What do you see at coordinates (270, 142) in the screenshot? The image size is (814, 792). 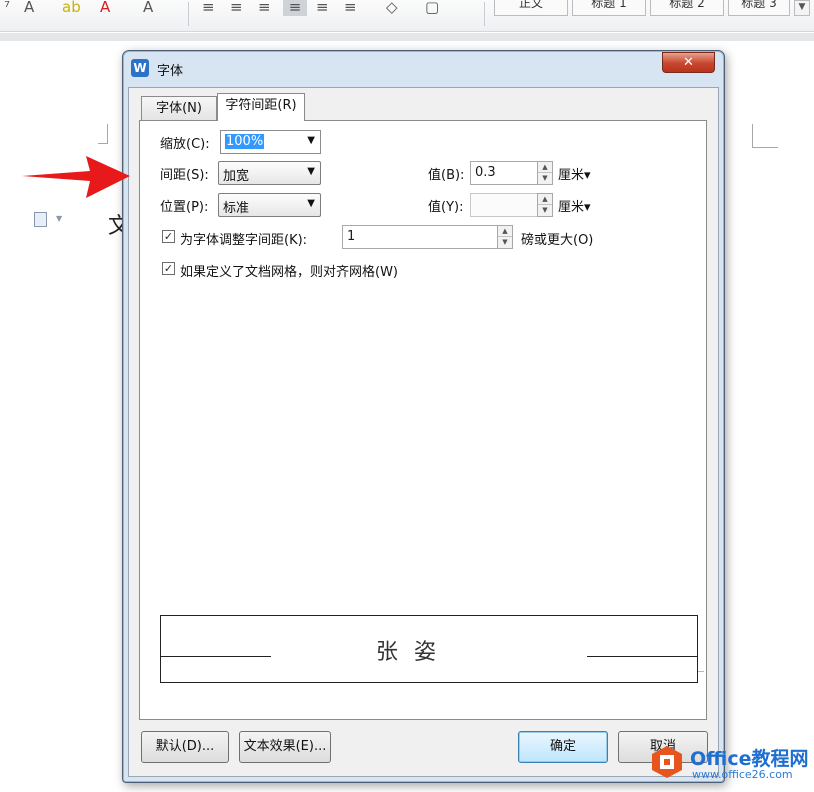 I see `scale-combobox: 100% ▼` at bounding box center [270, 142].